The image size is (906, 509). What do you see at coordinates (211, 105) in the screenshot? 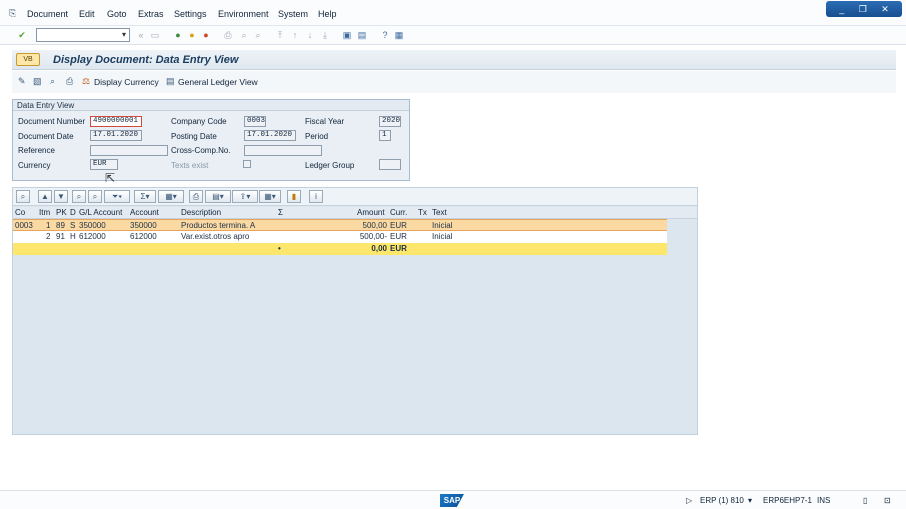
I see `panel-header: Data Entry View` at bounding box center [211, 105].